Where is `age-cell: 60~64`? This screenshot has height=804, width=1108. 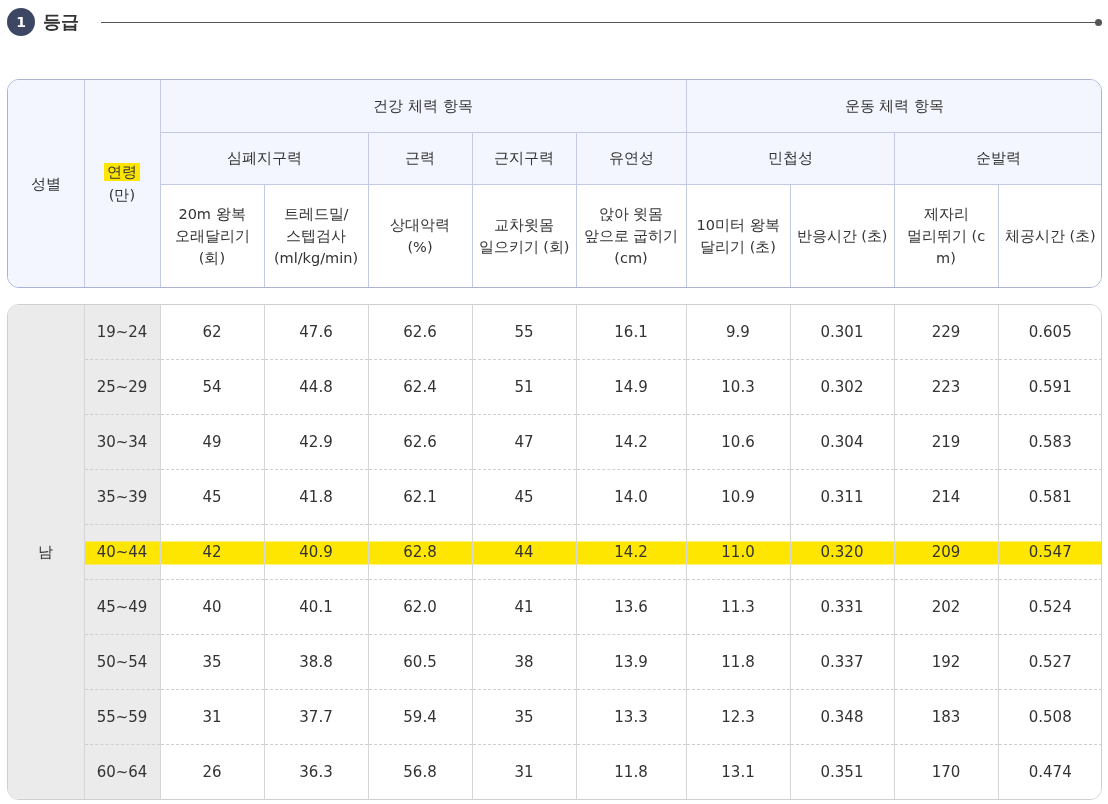
age-cell: 60~64 is located at coordinates (122, 771).